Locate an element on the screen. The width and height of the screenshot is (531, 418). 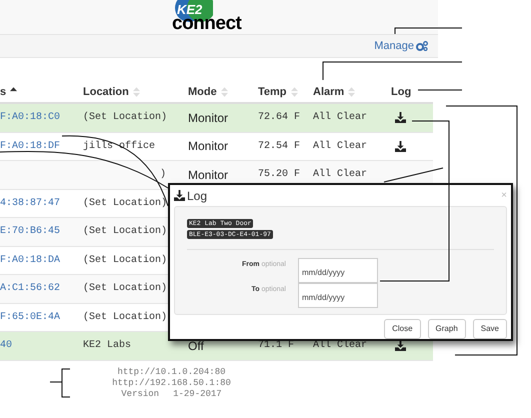
table-row: F:A0:18:DF jills office Monitor 72.54 F All Clear is located at coordinates (216, 146).